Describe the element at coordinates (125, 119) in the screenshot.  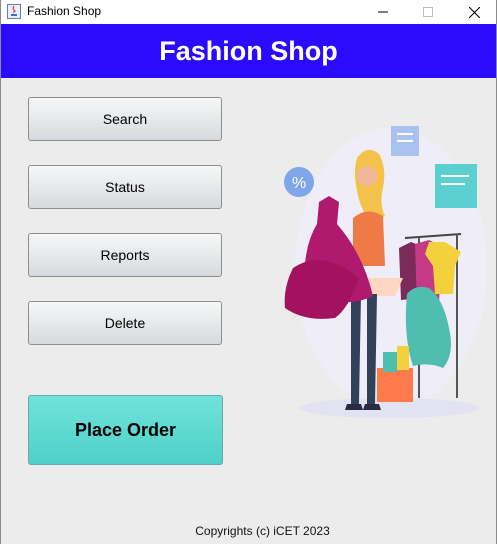
I see `search-button: Search` at that location.